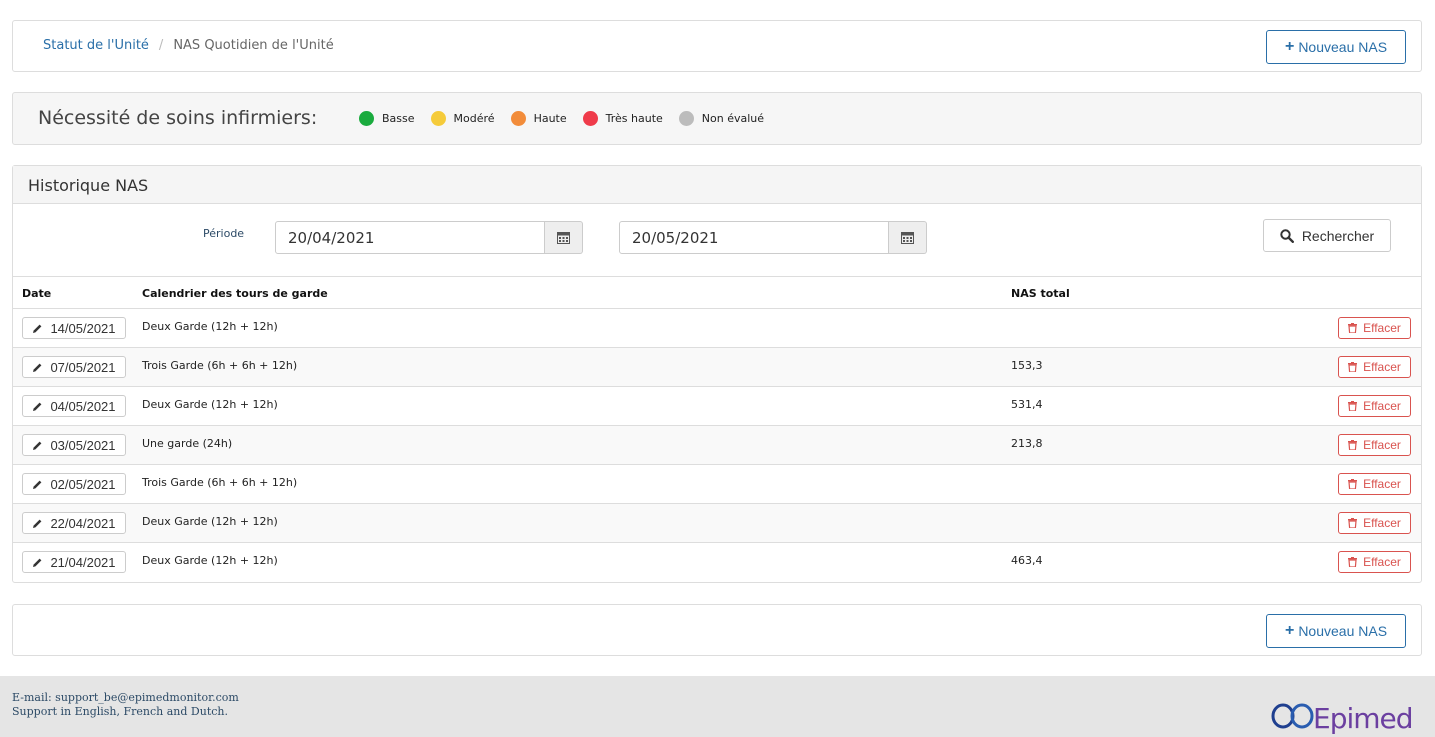  What do you see at coordinates (717, 630) in the screenshot?
I see `bottom-panel: + Nouveau NAS` at bounding box center [717, 630].